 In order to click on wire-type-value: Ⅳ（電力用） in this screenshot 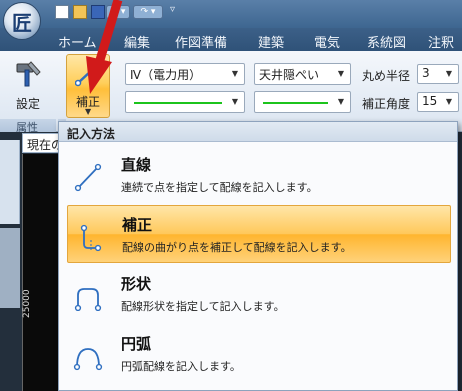, I will do `click(166, 75)`.